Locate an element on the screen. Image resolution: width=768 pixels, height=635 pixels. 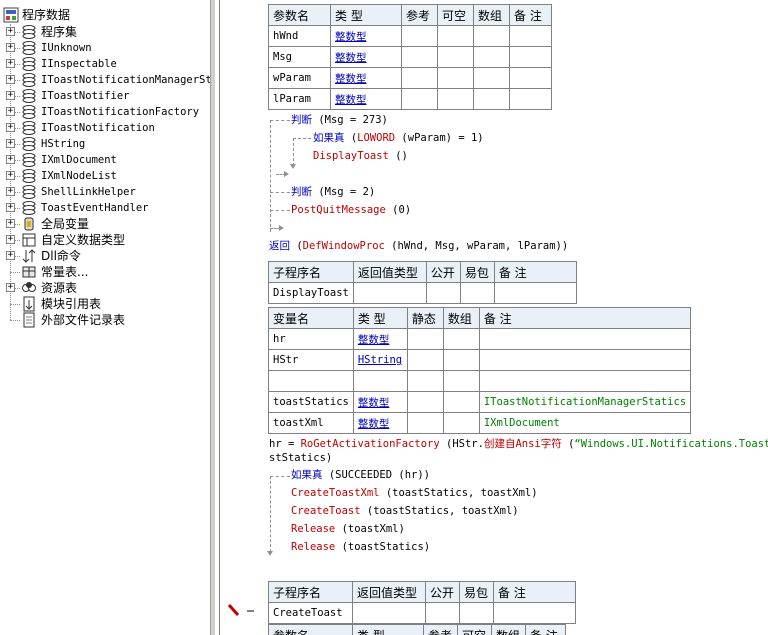
table-row: HStr HString is located at coordinates (480, 360).